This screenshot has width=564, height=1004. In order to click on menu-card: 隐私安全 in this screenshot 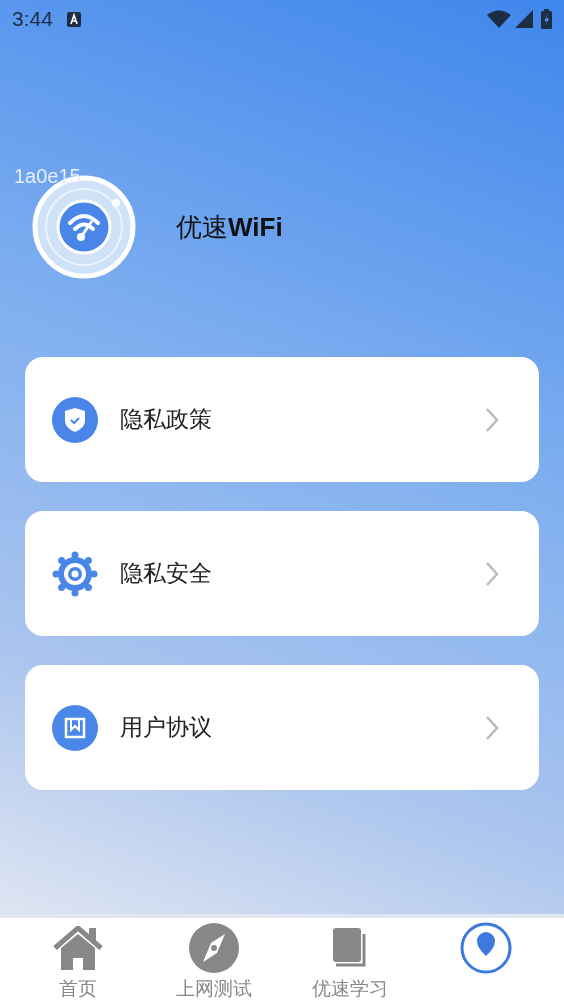, I will do `click(282, 573)`.